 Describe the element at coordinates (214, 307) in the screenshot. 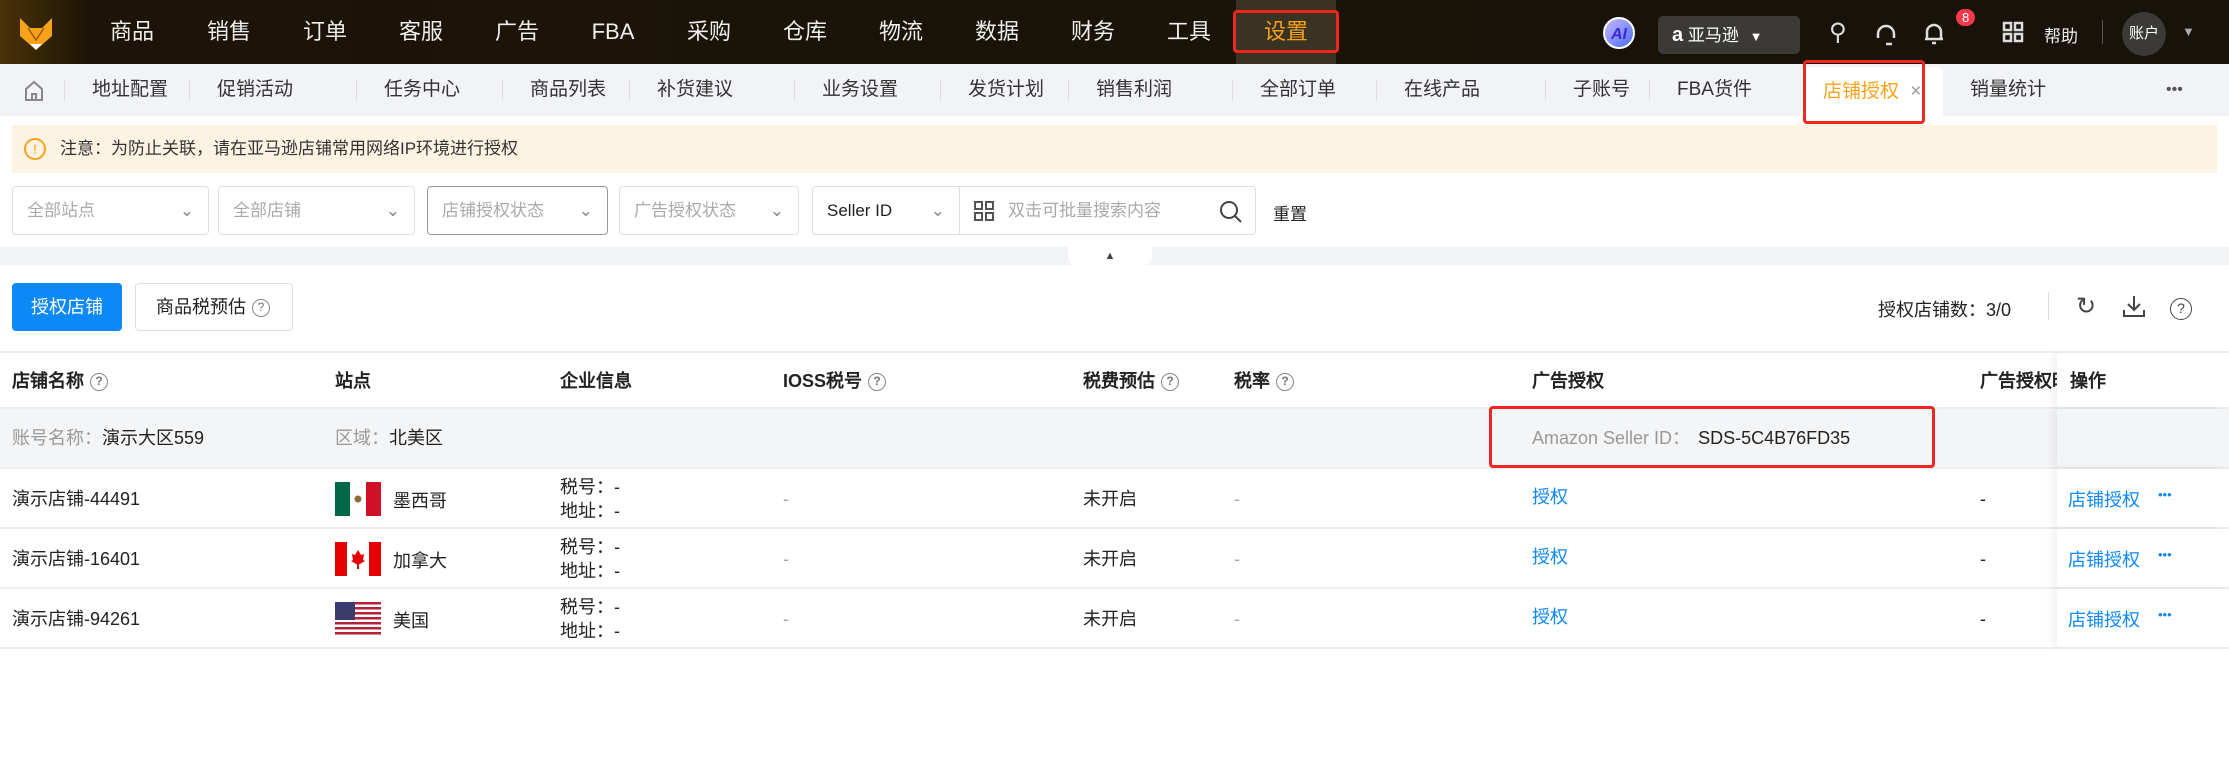

I see `tax-estimate-button: 商品税预估?` at that location.